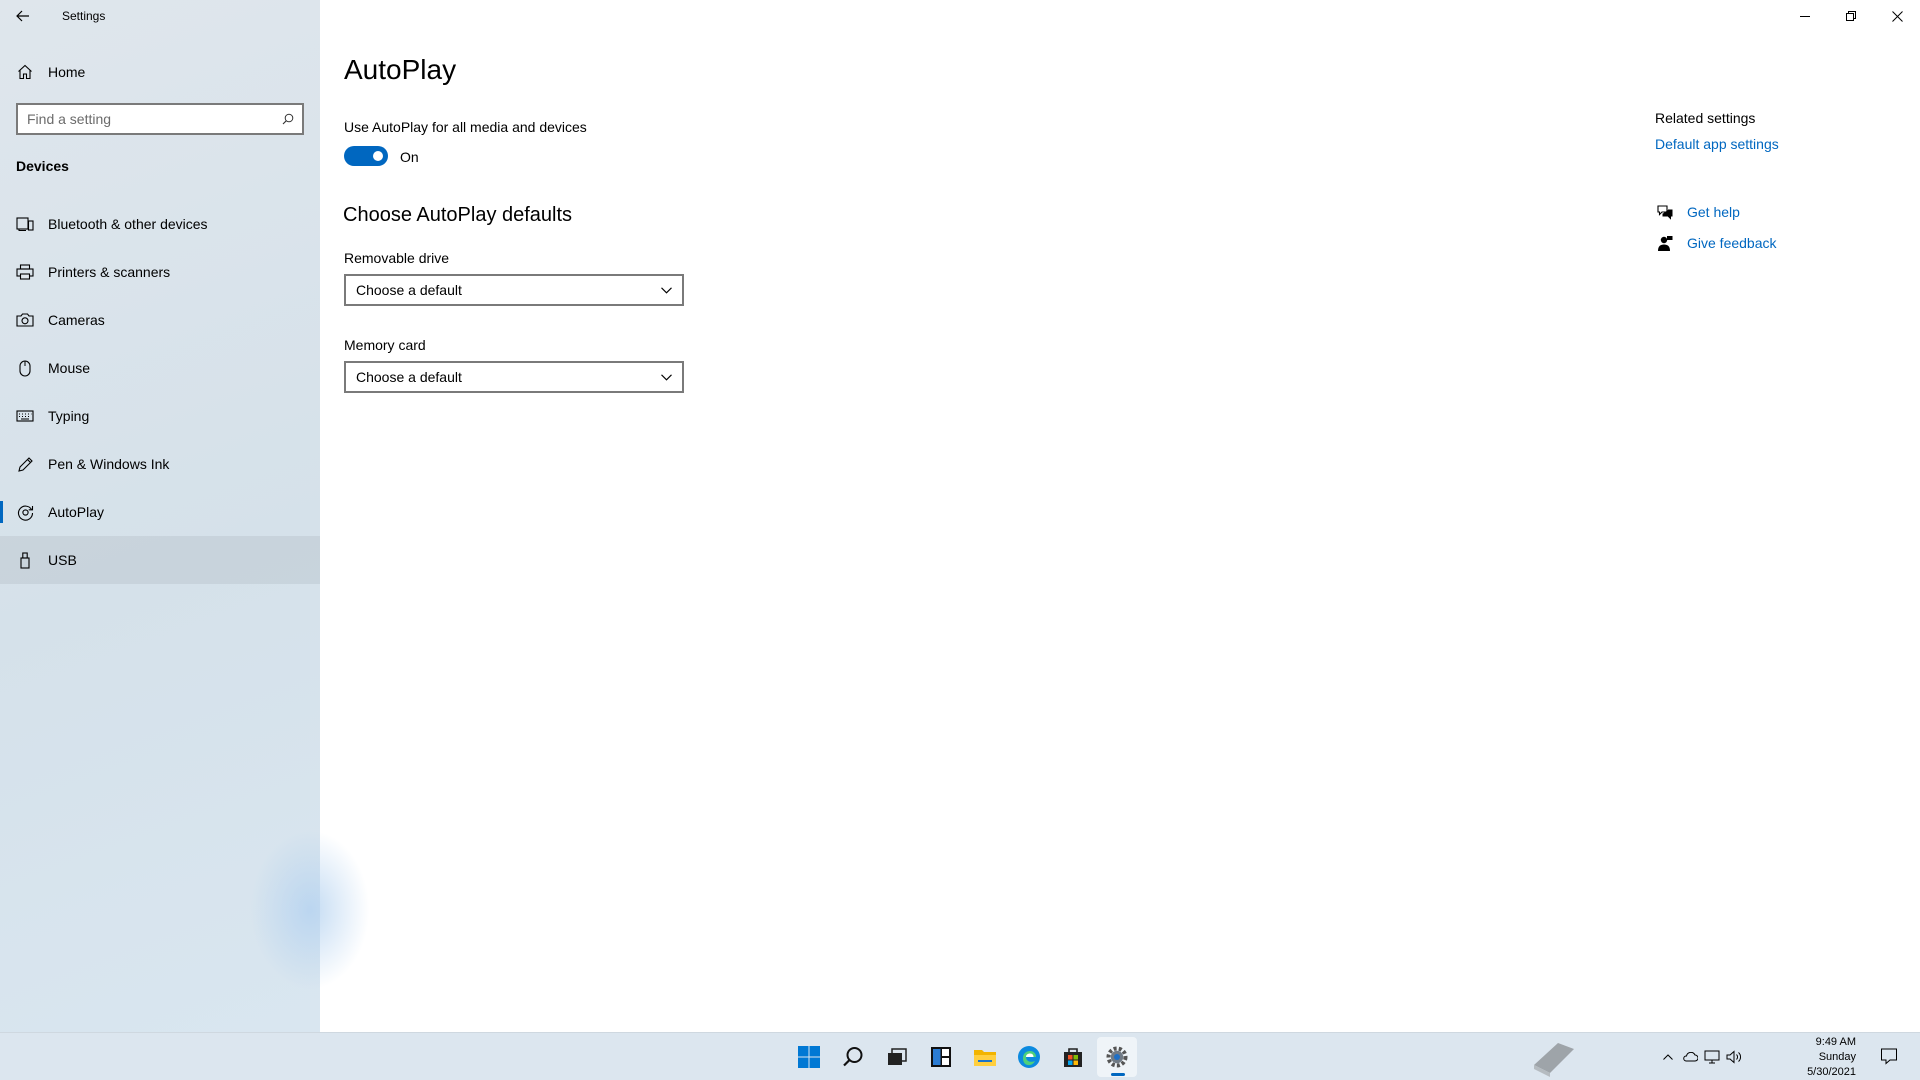 The image size is (1920, 1080). I want to click on widgets-icon, so click(941, 1057).